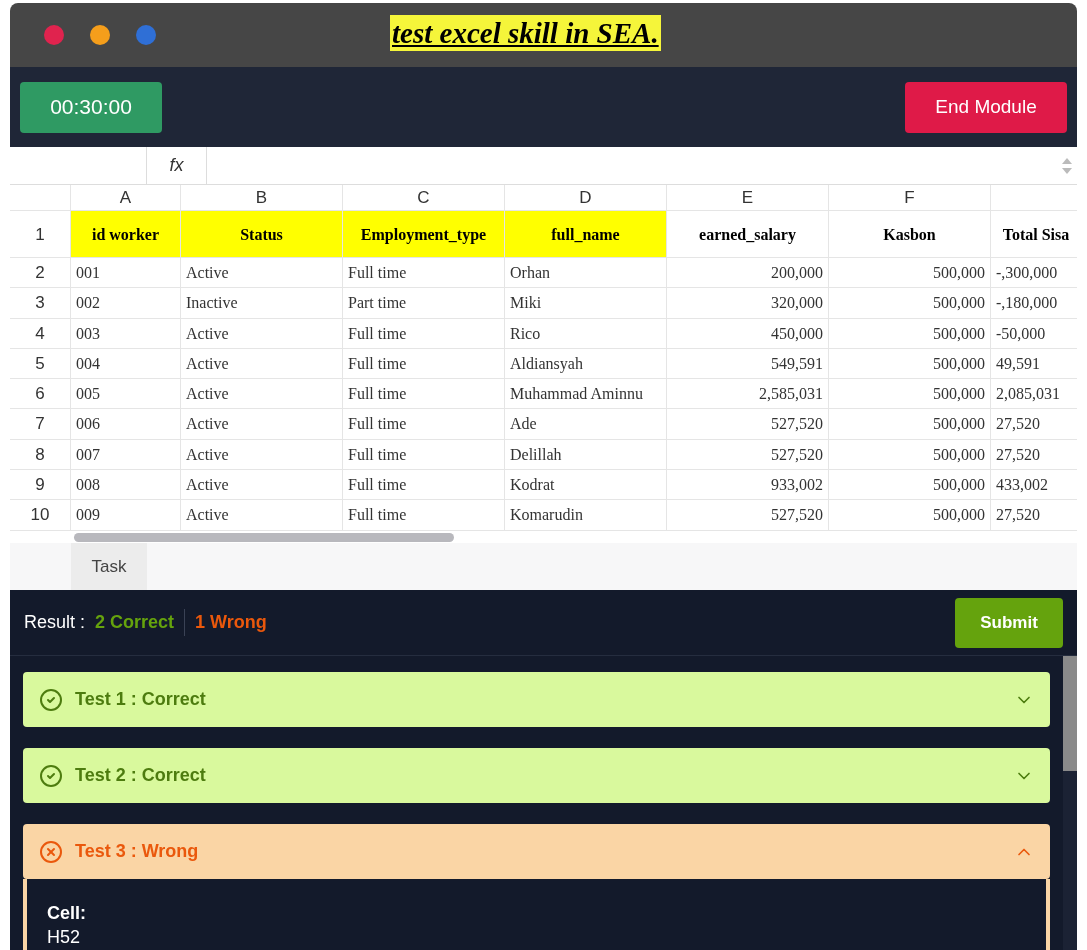  I want to click on table-cell: 001, so click(126, 273).